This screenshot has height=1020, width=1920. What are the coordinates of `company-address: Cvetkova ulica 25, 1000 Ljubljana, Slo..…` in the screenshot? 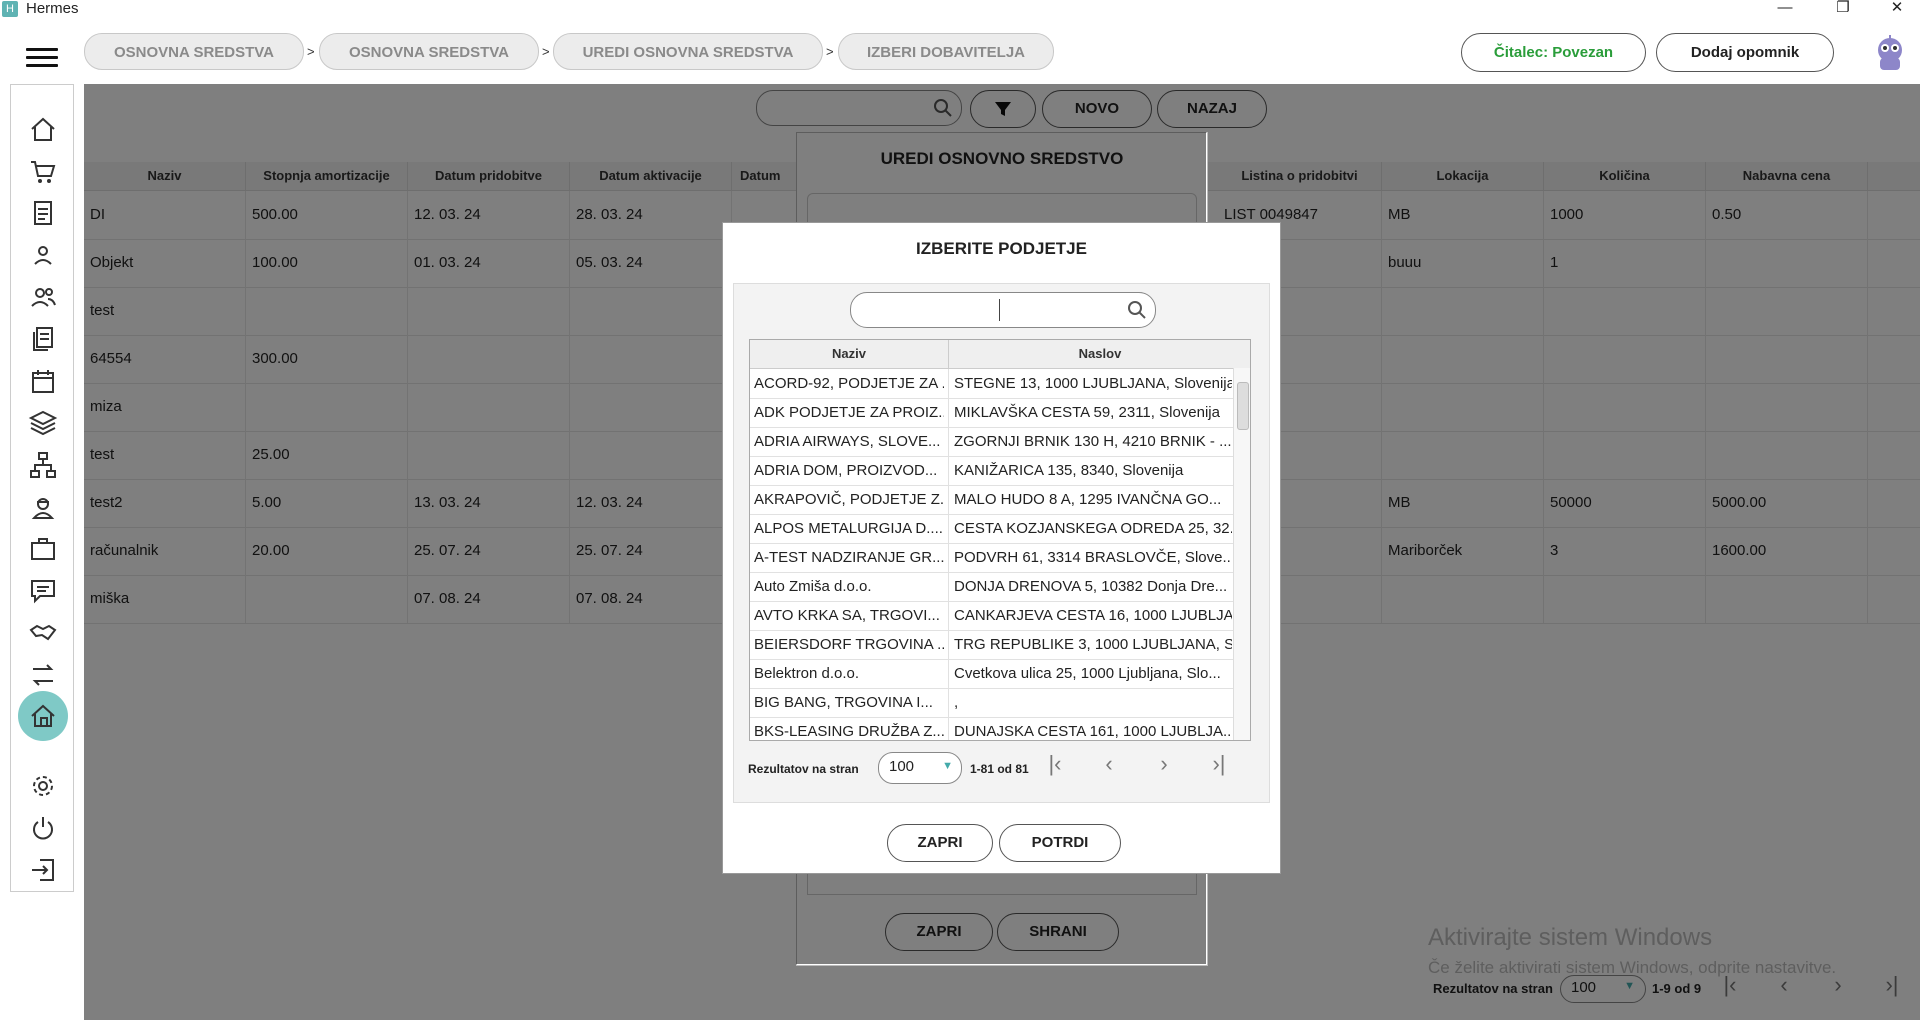 It's located at (1087, 673).